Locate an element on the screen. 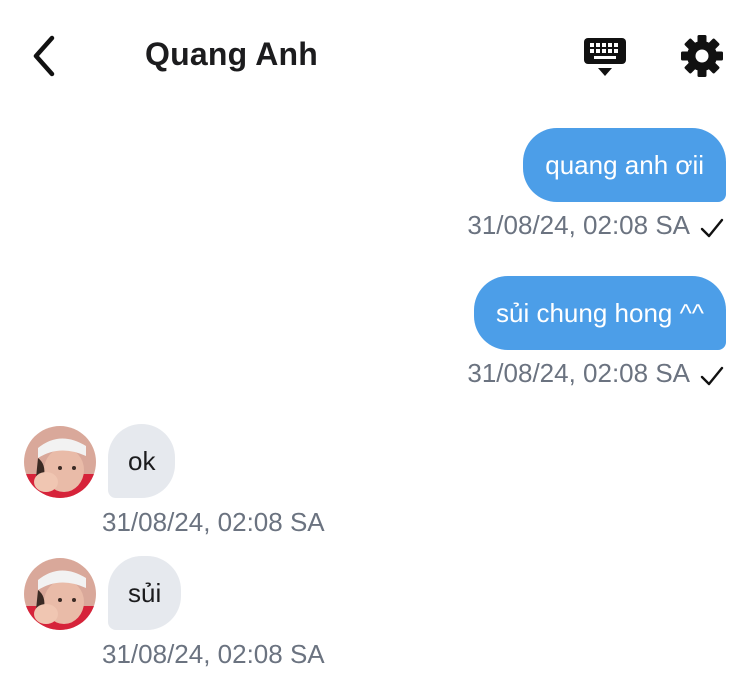  keyboard-icon is located at coordinates (605, 57).